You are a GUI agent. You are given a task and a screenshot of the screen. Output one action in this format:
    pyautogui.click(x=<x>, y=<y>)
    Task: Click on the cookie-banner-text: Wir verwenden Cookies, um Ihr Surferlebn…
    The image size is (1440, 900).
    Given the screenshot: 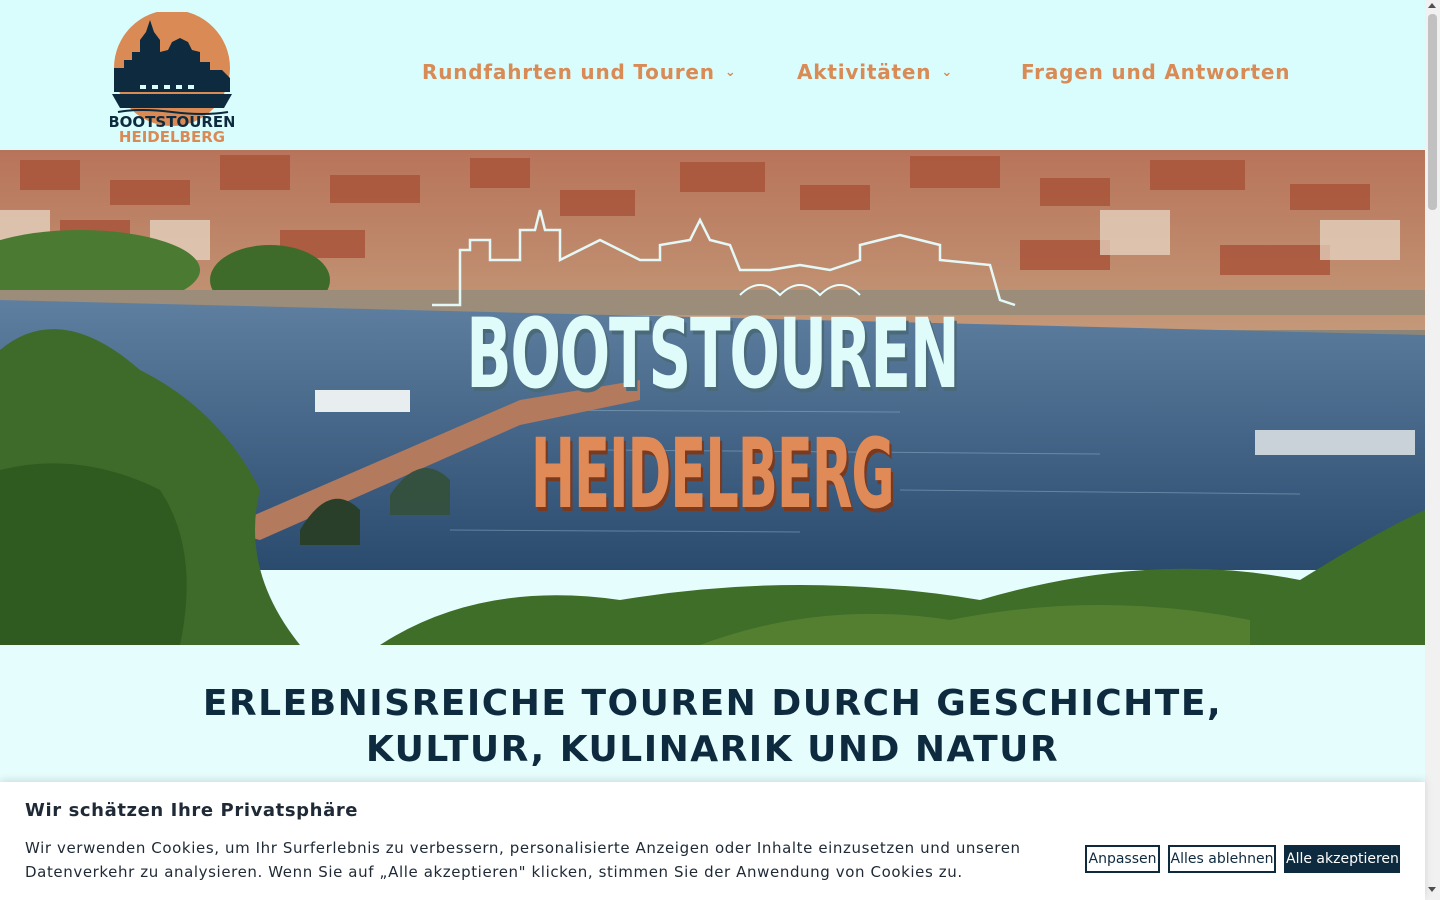 What is the action you would take?
    pyautogui.click(x=523, y=860)
    